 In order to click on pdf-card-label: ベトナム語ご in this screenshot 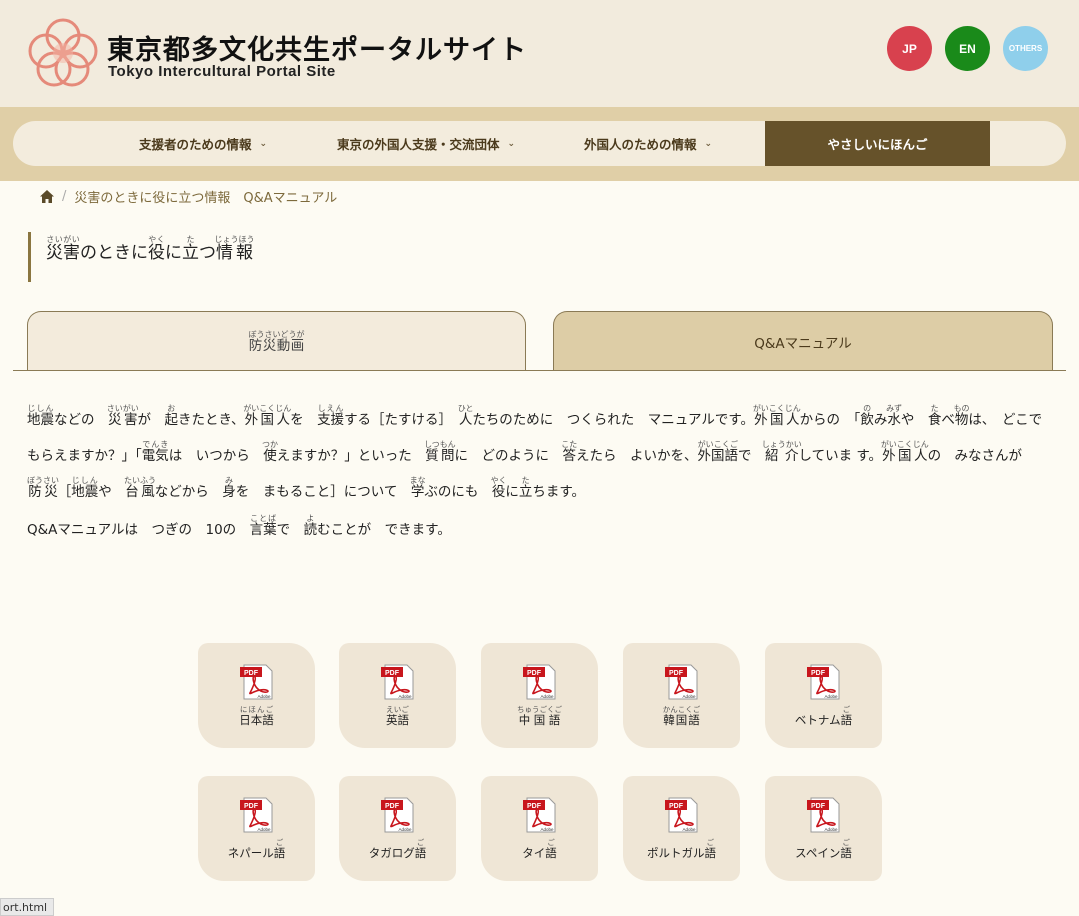, I will do `click(823, 716)`.